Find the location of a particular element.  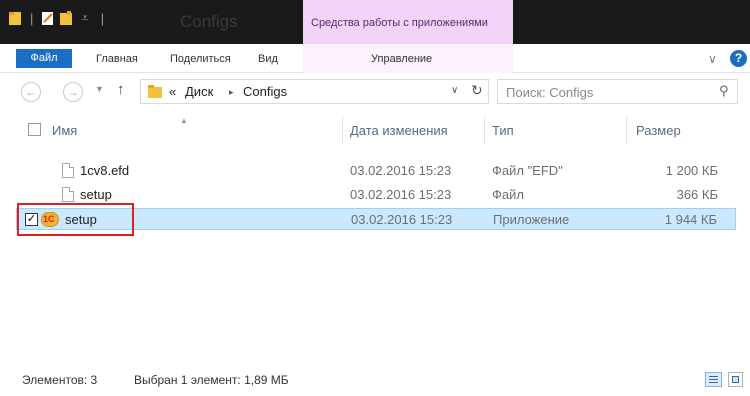

new-folder-icon is located at coordinates (66, 18).